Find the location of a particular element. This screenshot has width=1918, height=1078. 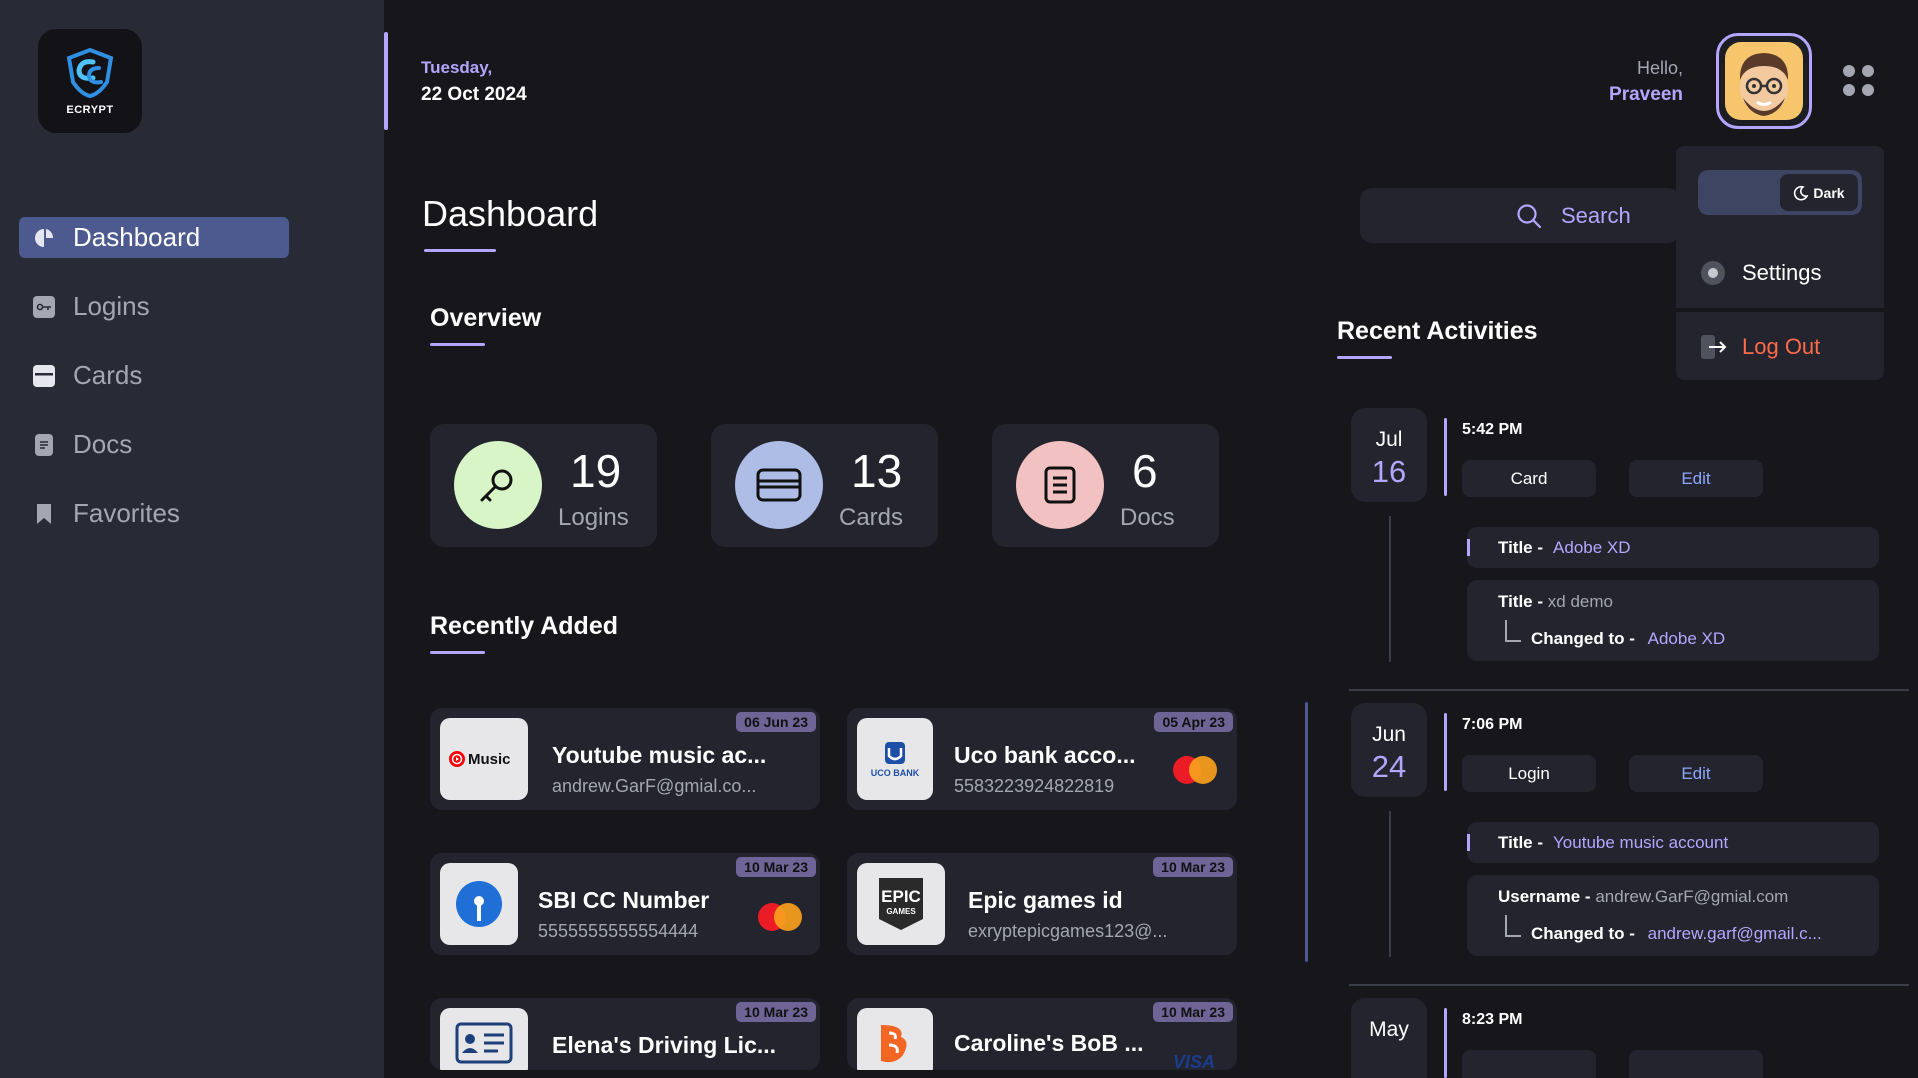

logout-menu-item: Log Out is located at coordinates (1759, 347).